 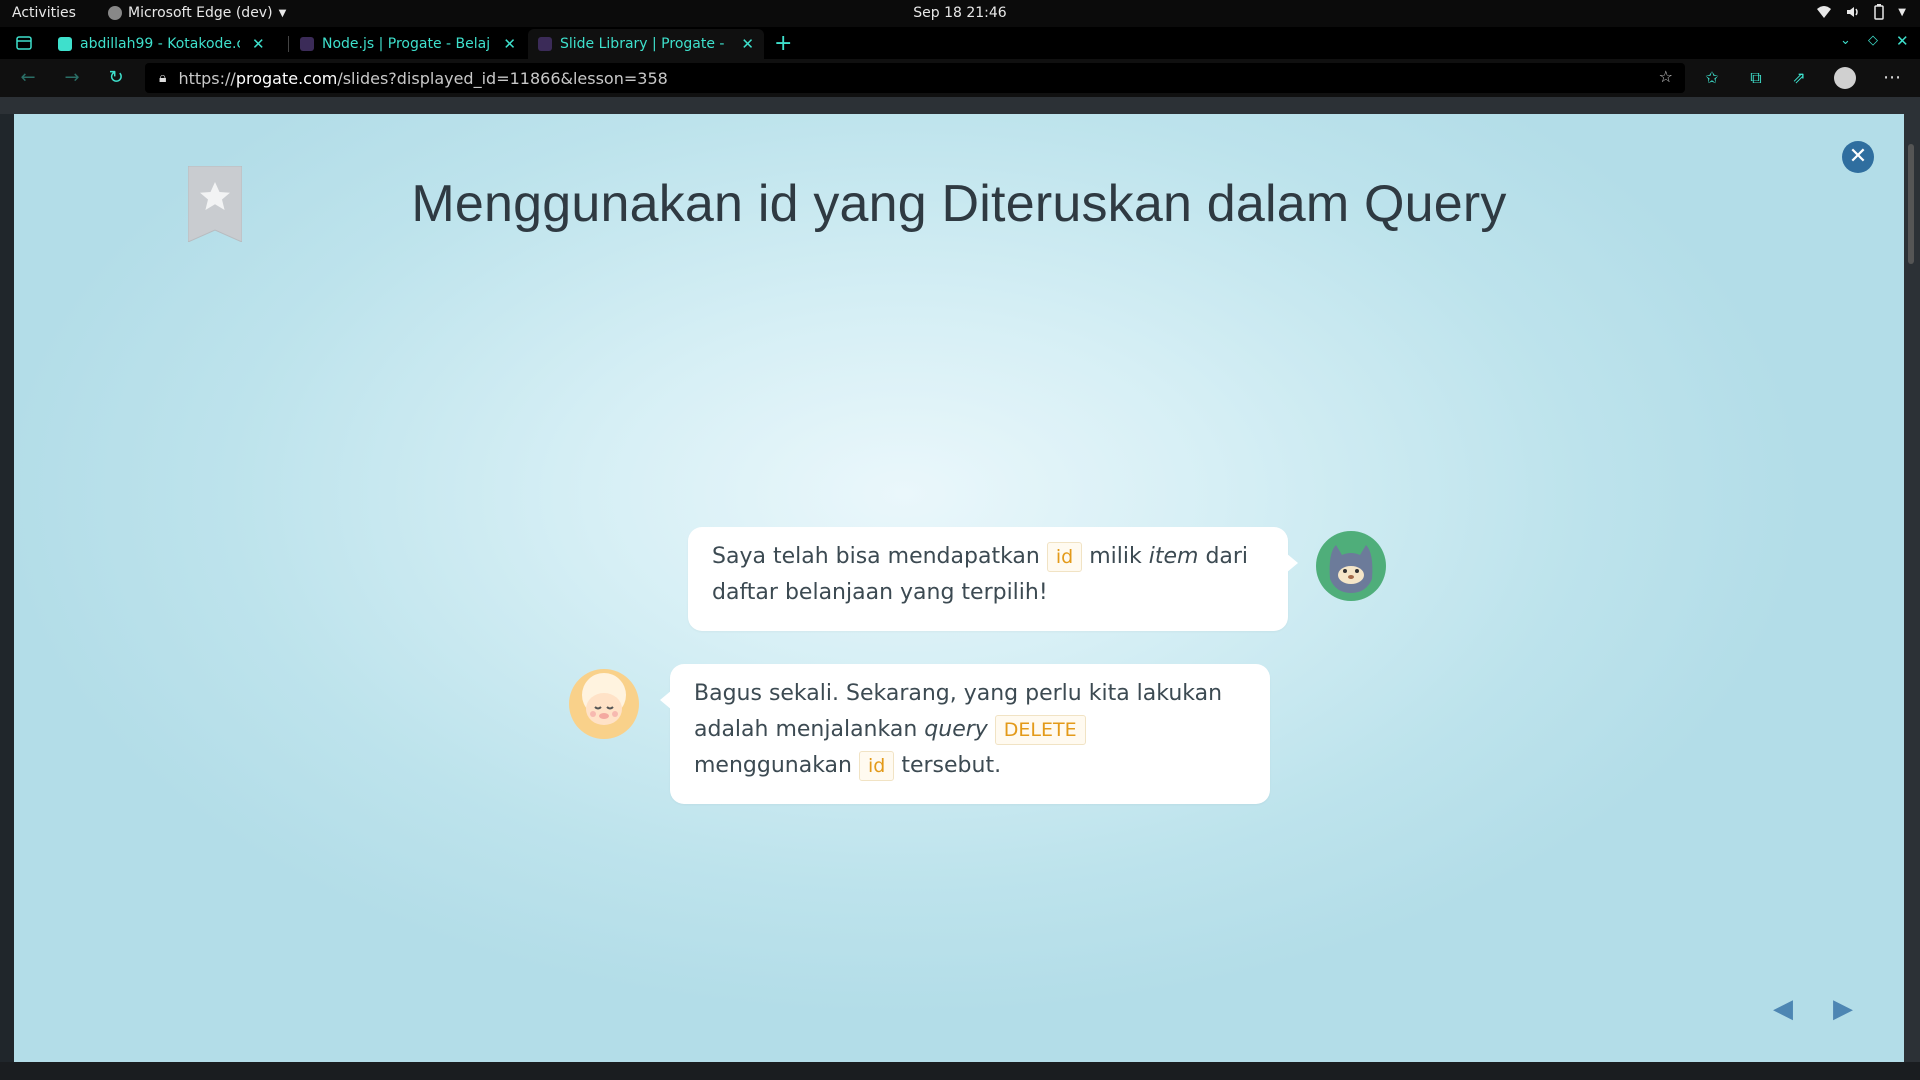 What do you see at coordinates (951, 765) in the screenshot?
I see `bubble-text: tersebut.` at bounding box center [951, 765].